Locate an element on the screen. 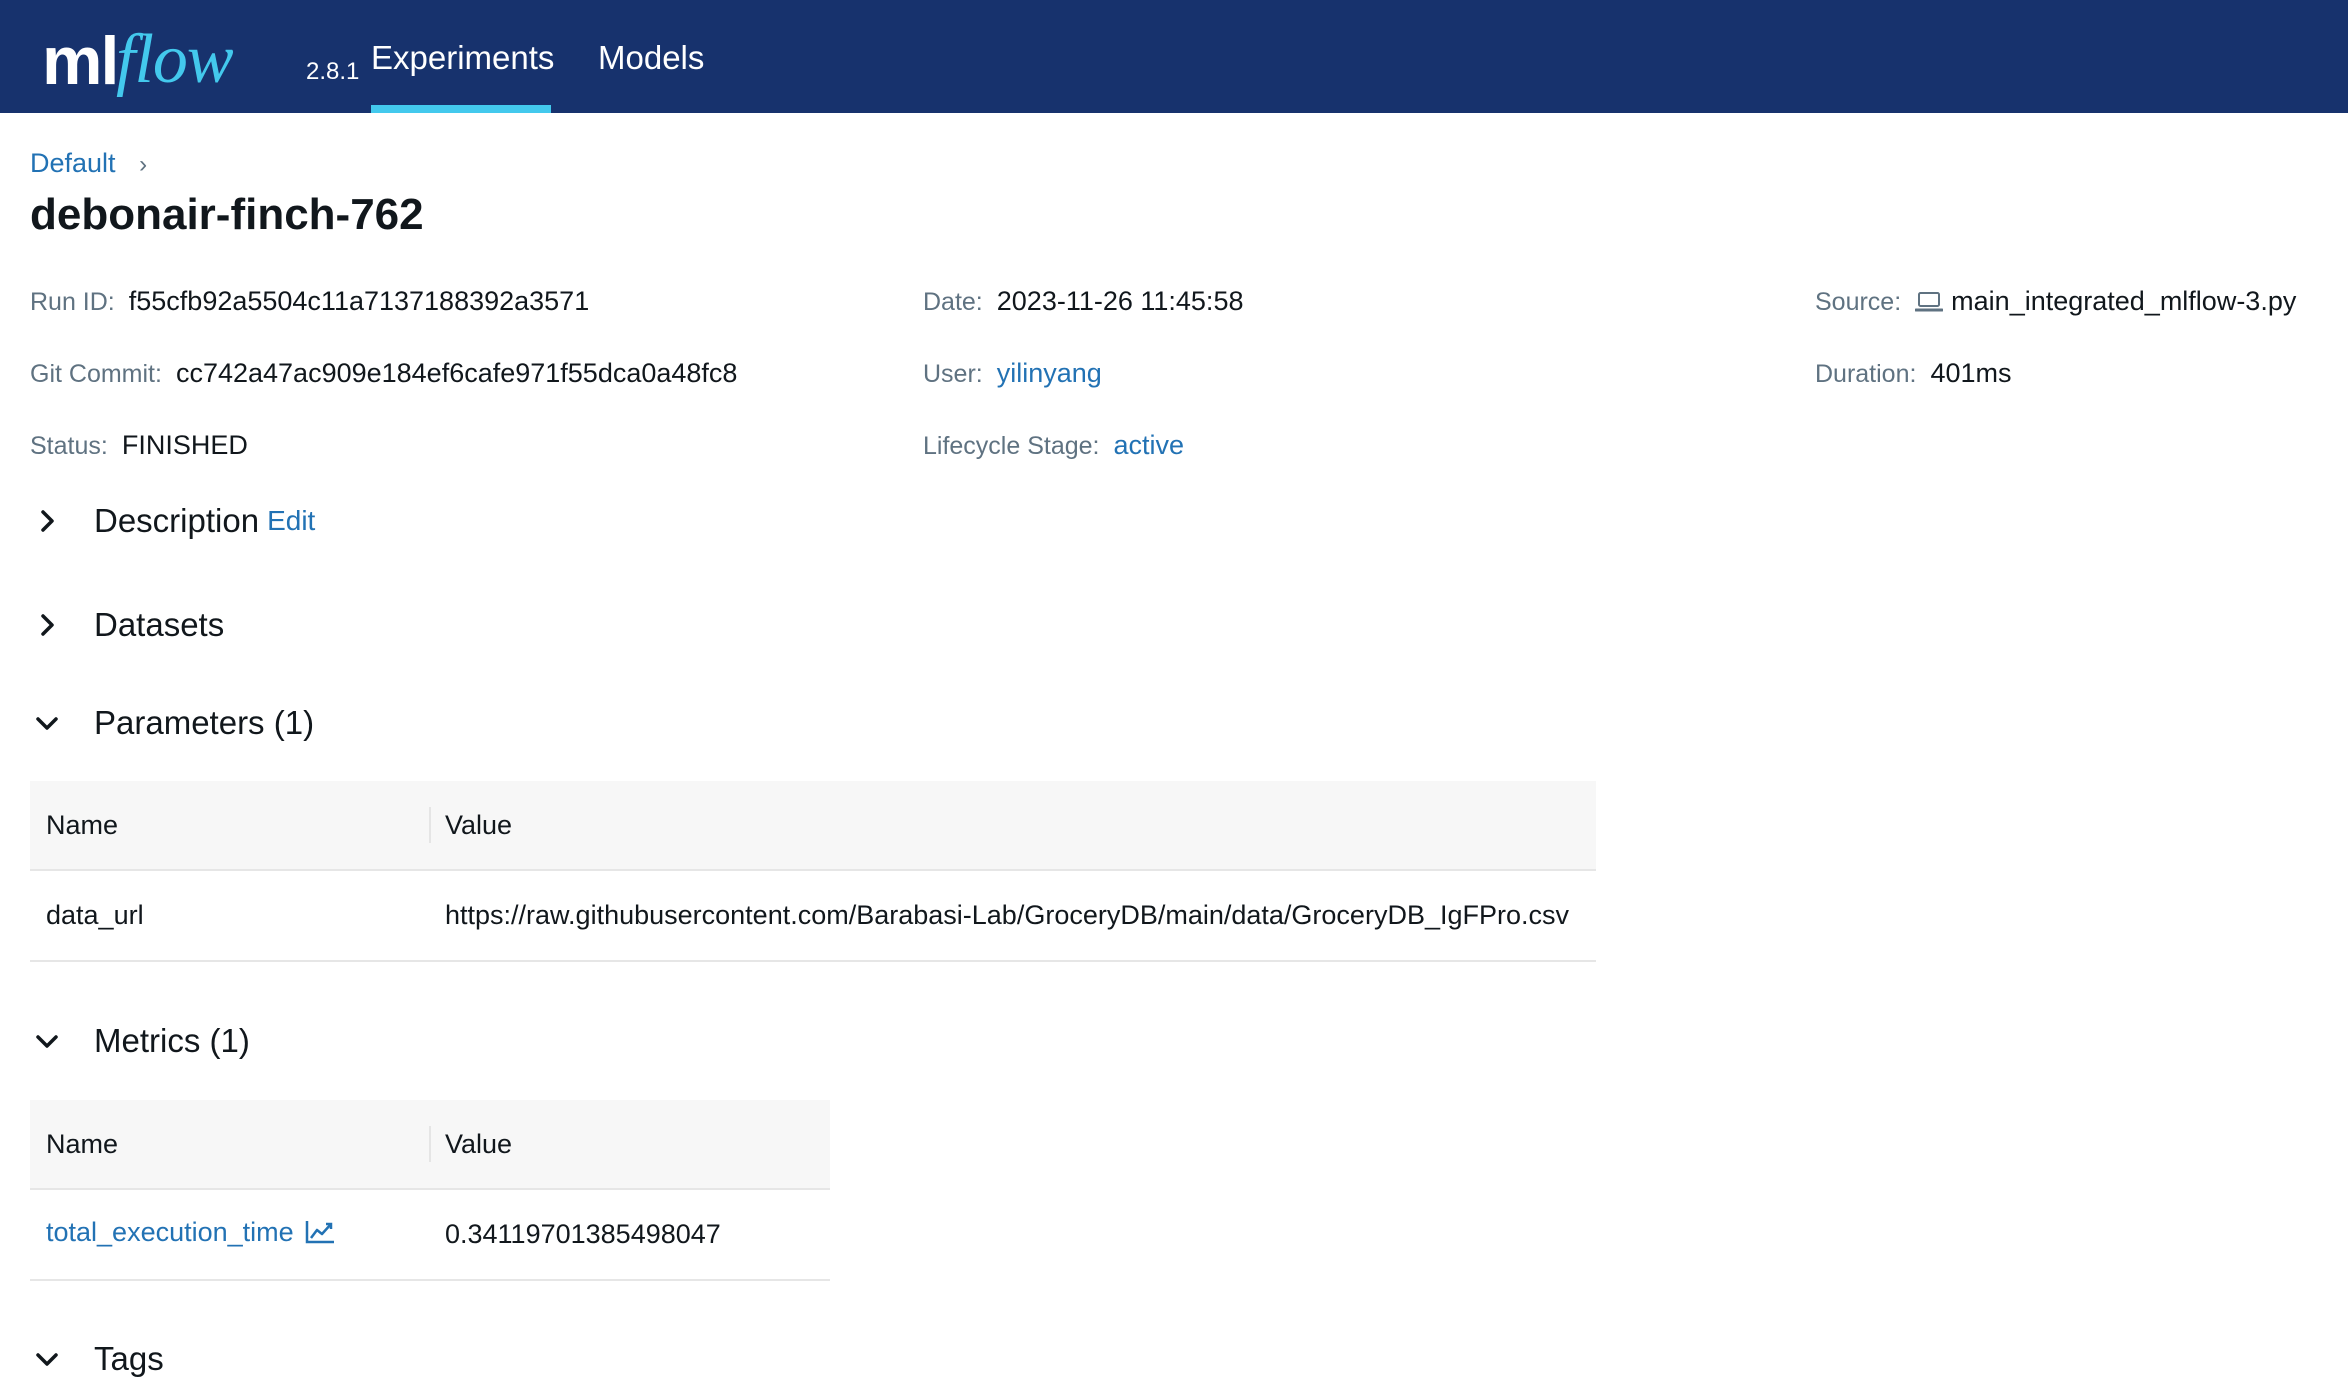 This screenshot has width=2348, height=1396. user-label: User: is located at coordinates (953, 374).